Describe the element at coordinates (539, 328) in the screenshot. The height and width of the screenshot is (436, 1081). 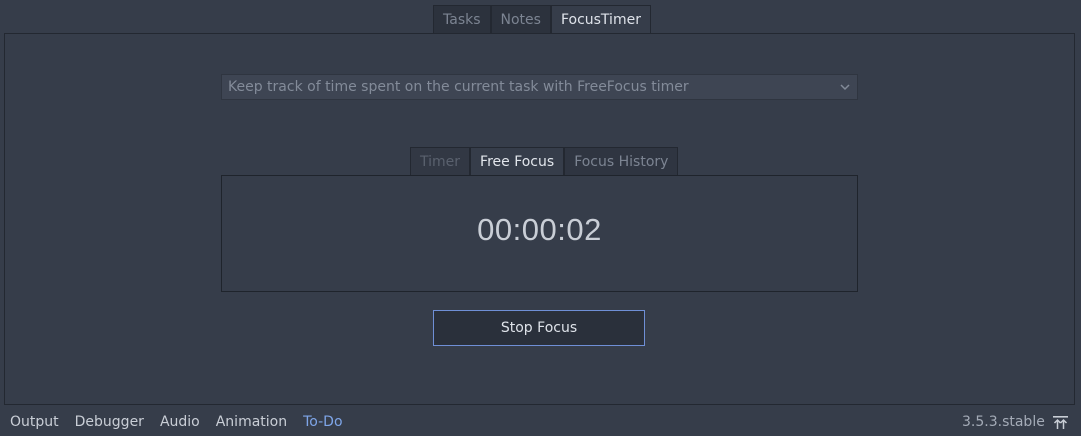
I see `stop-focus-button: Stop Focus` at that location.